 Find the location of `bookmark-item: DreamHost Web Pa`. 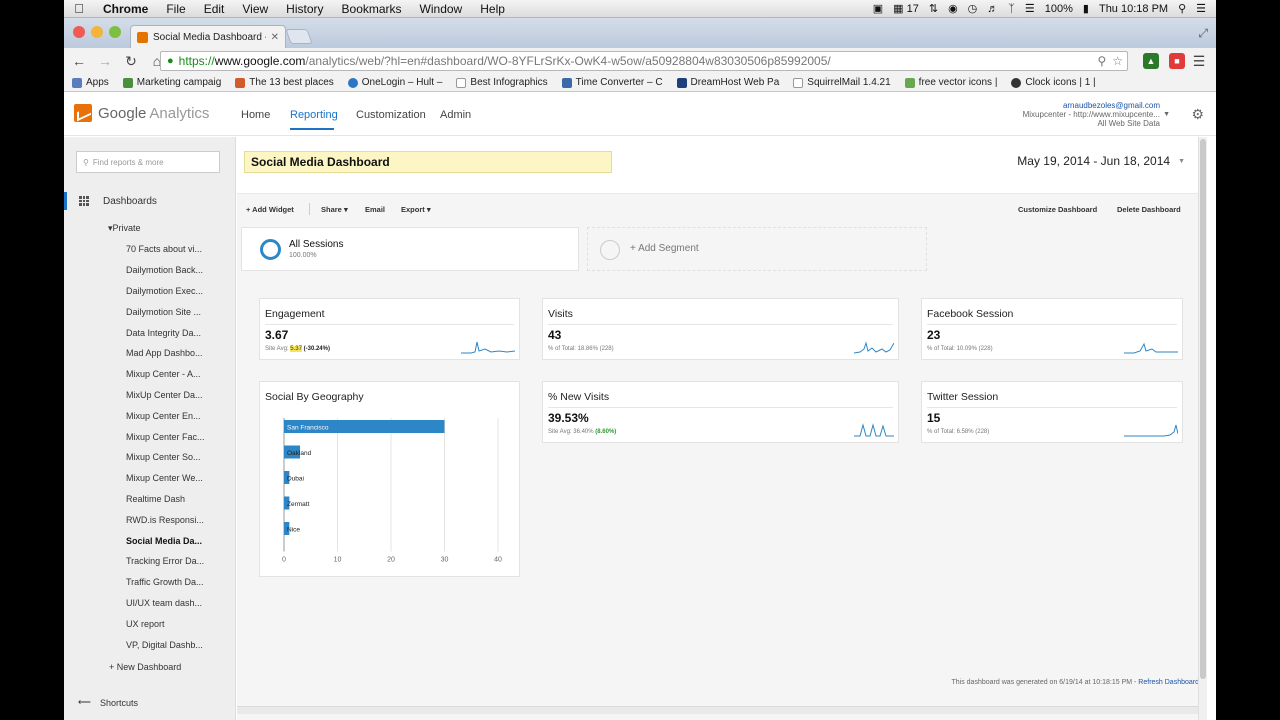

bookmark-item: DreamHost Web Pa is located at coordinates (727, 82).